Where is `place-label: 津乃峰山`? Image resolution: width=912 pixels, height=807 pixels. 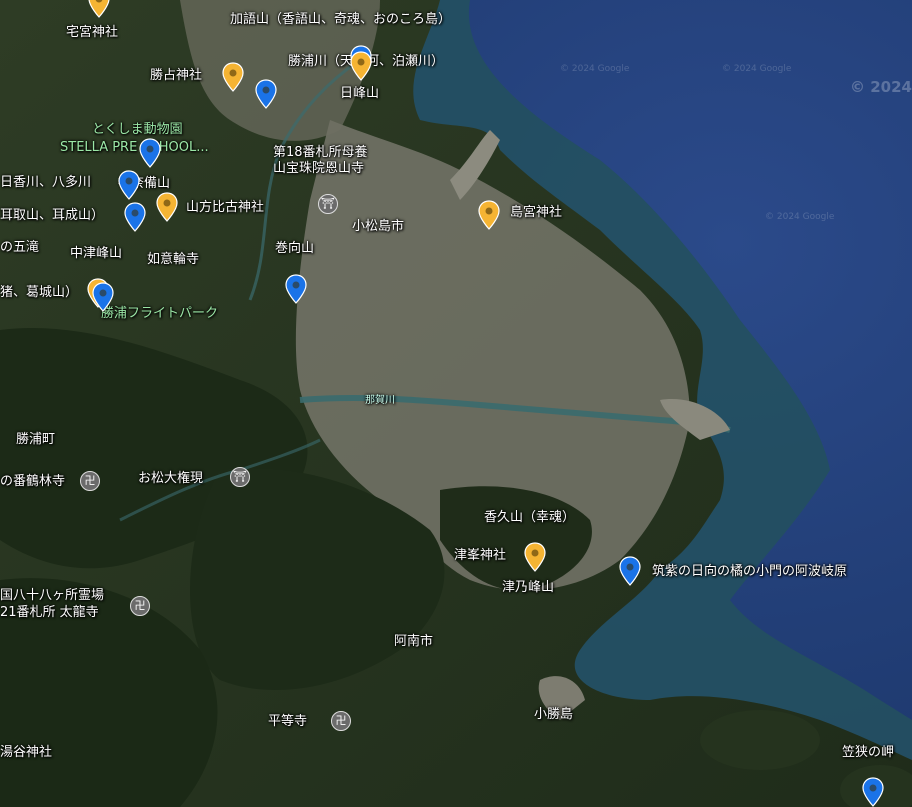
place-label: 津乃峰山 is located at coordinates (528, 588).